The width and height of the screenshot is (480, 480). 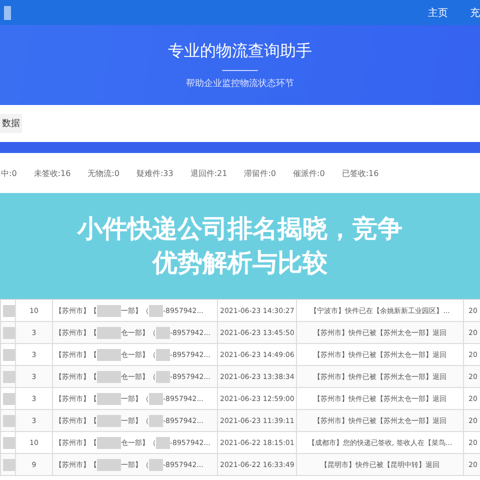 What do you see at coordinates (155, 173) in the screenshot?
I see `status-count: 疑难件:33` at bounding box center [155, 173].